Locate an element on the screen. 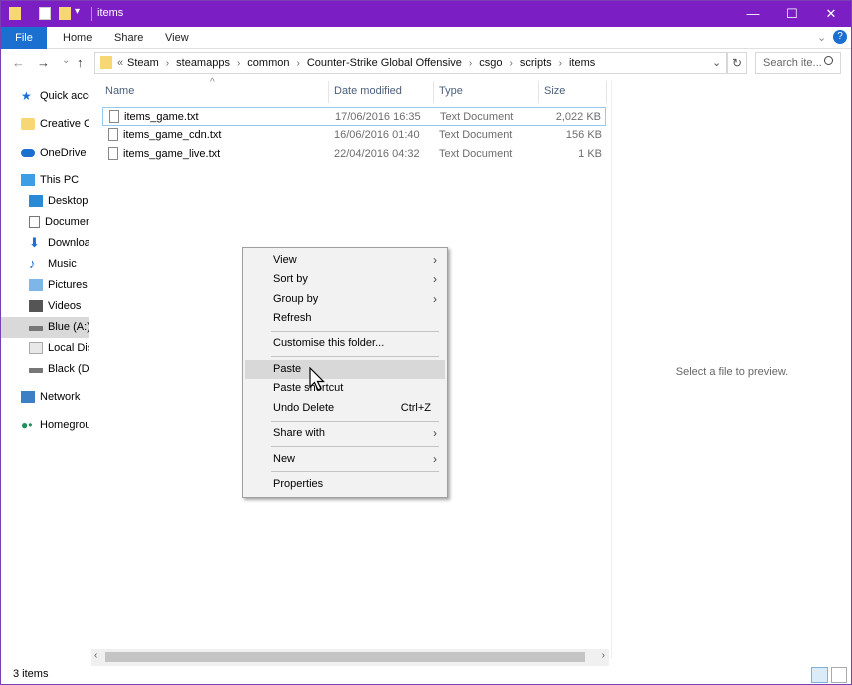 The height and width of the screenshot is (685, 852). search-icon is located at coordinates (828, 60).